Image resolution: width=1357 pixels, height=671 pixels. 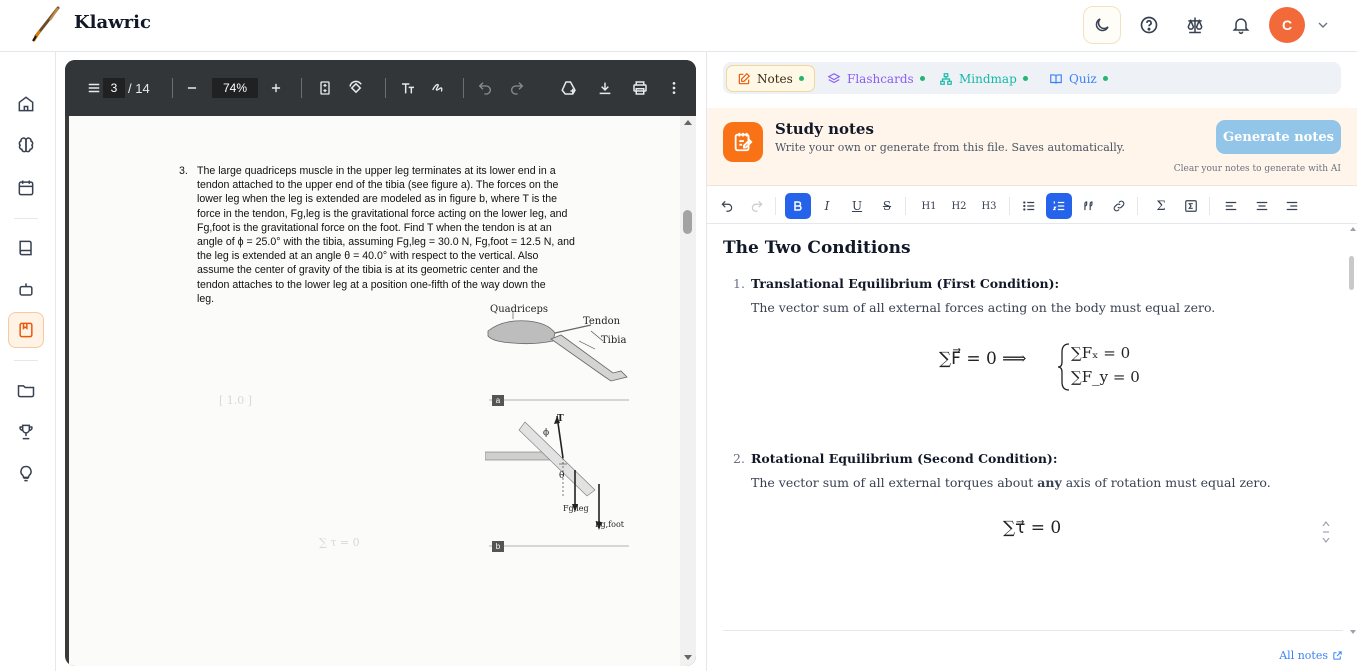 I want to click on block-drag-handle-icon, so click(x=1326, y=532).